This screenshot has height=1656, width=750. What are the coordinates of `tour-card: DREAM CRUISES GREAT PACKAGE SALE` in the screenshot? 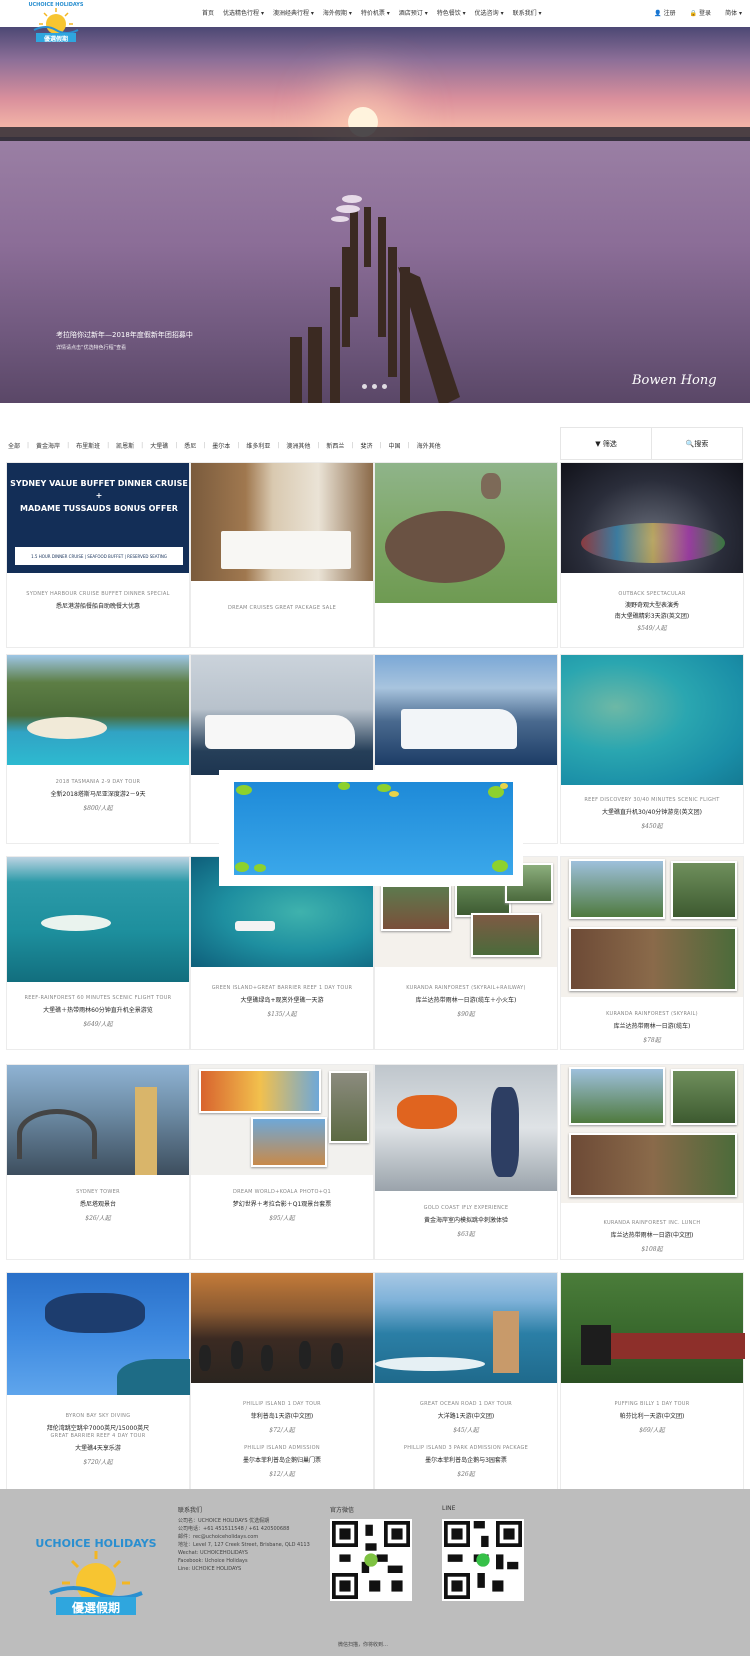 It's located at (282, 555).